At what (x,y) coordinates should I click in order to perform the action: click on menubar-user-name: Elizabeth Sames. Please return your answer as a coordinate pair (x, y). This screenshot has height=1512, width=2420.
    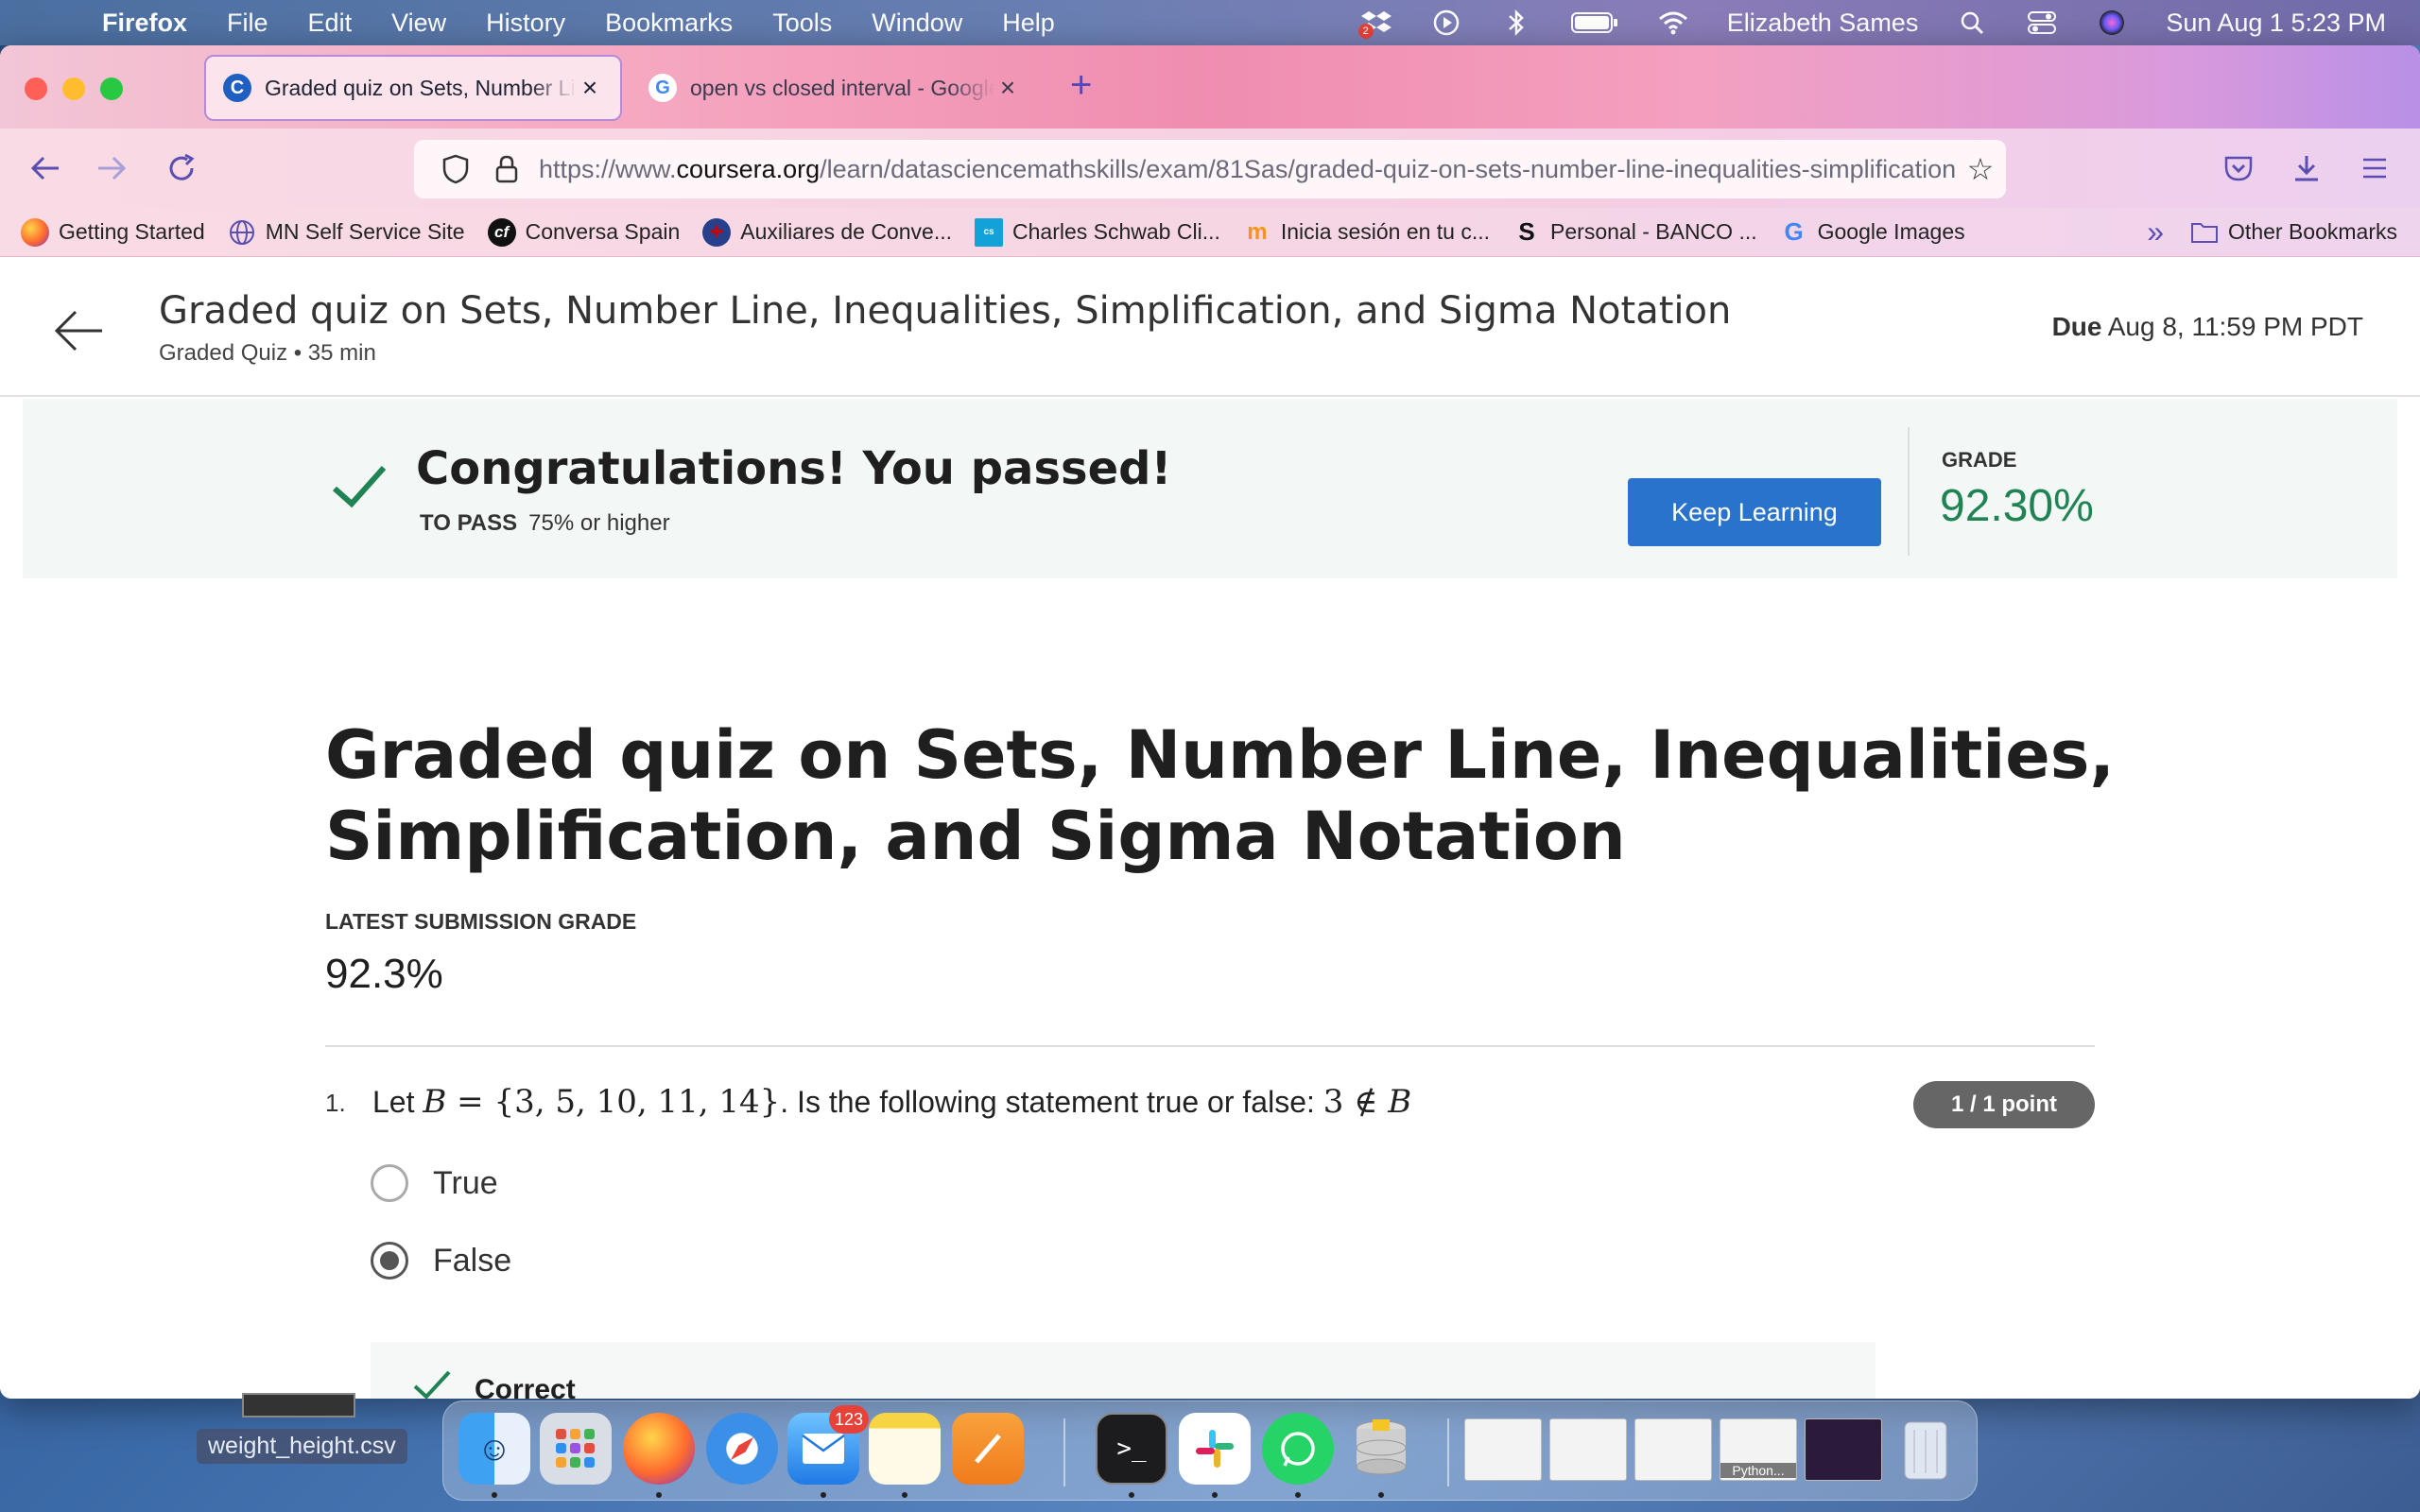
    Looking at the image, I should click on (1823, 23).